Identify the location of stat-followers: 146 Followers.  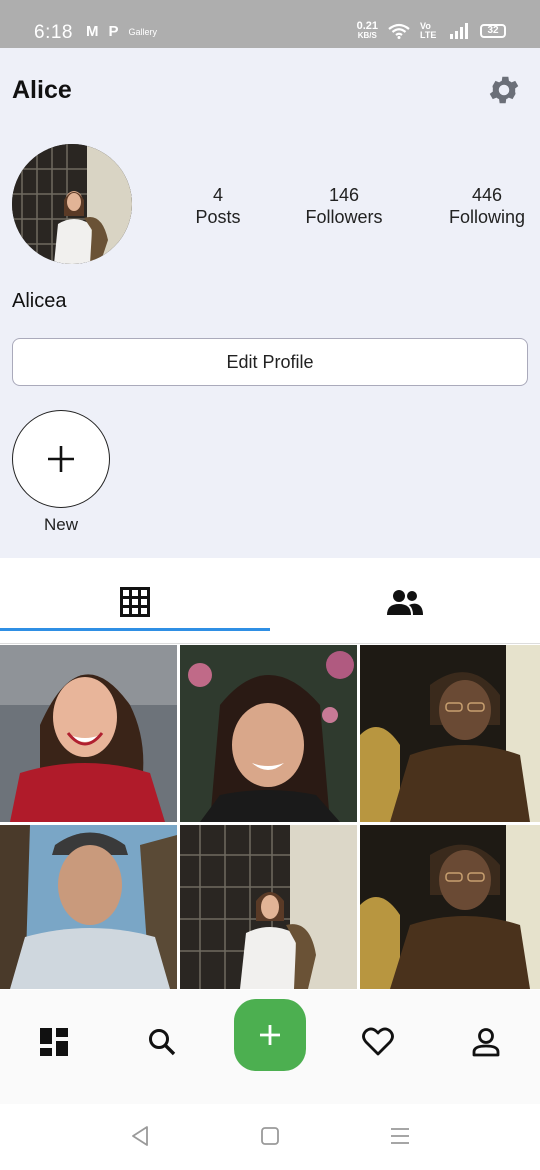
(344, 206).